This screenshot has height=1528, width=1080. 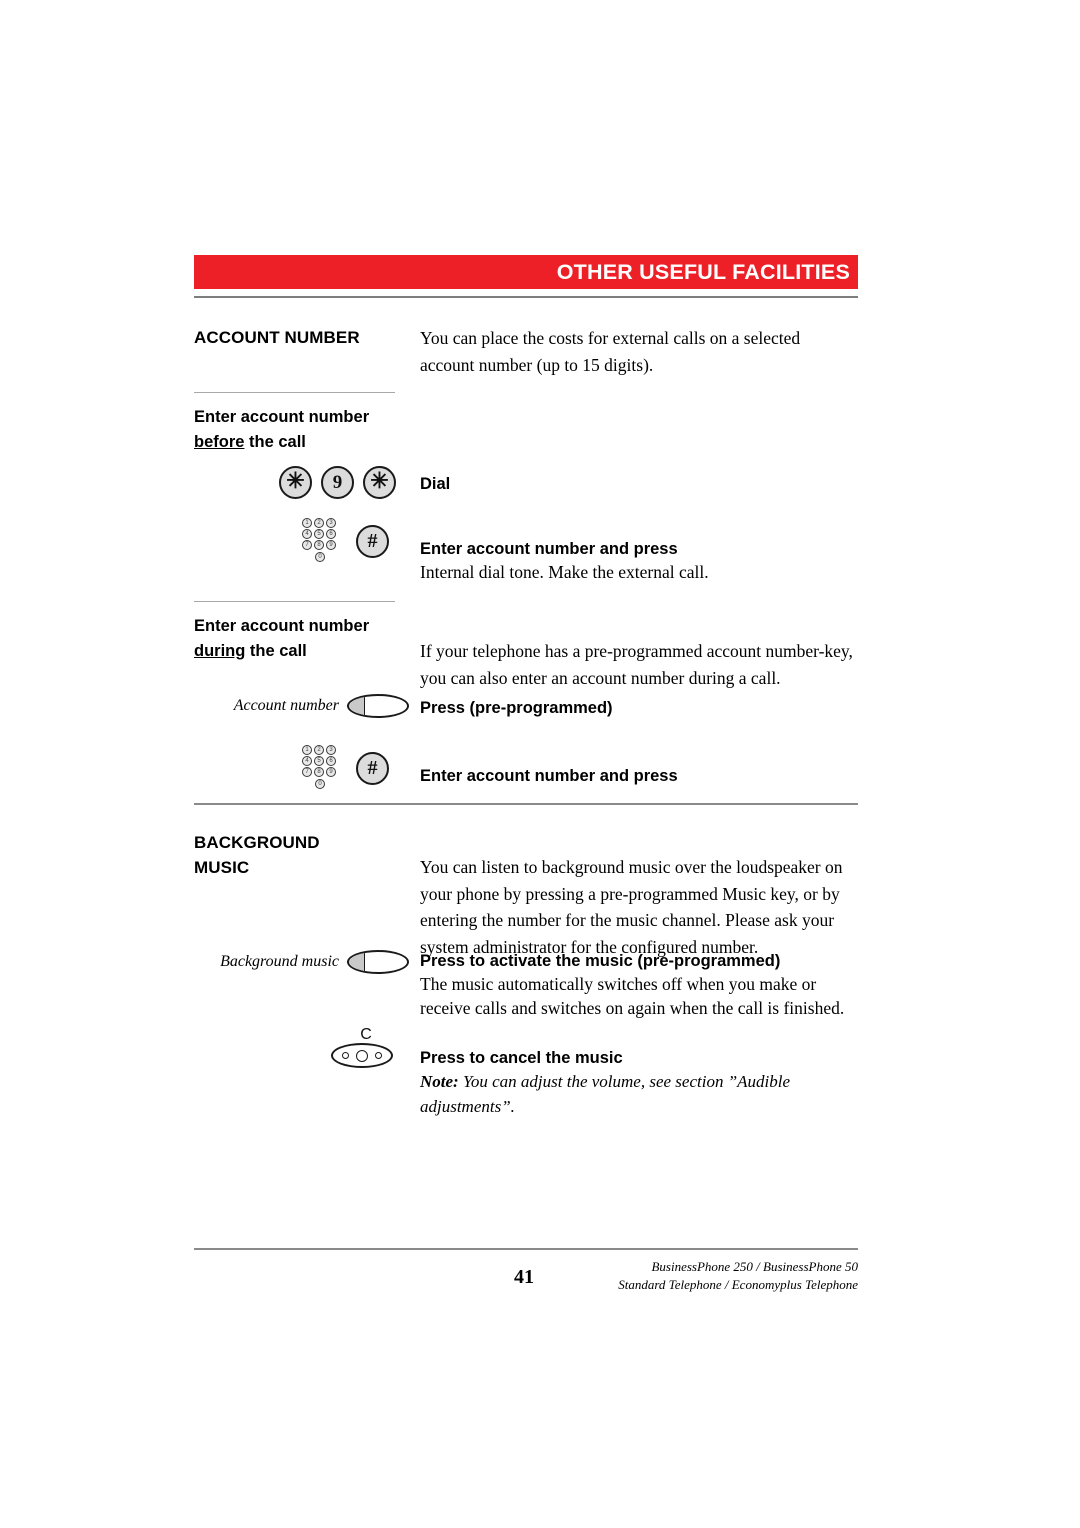 What do you see at coordinates (277, 337) in the screenshot?
I see `section-heading-account-number: ACCOUNT NUMBER` at bounding box center [277, 337].